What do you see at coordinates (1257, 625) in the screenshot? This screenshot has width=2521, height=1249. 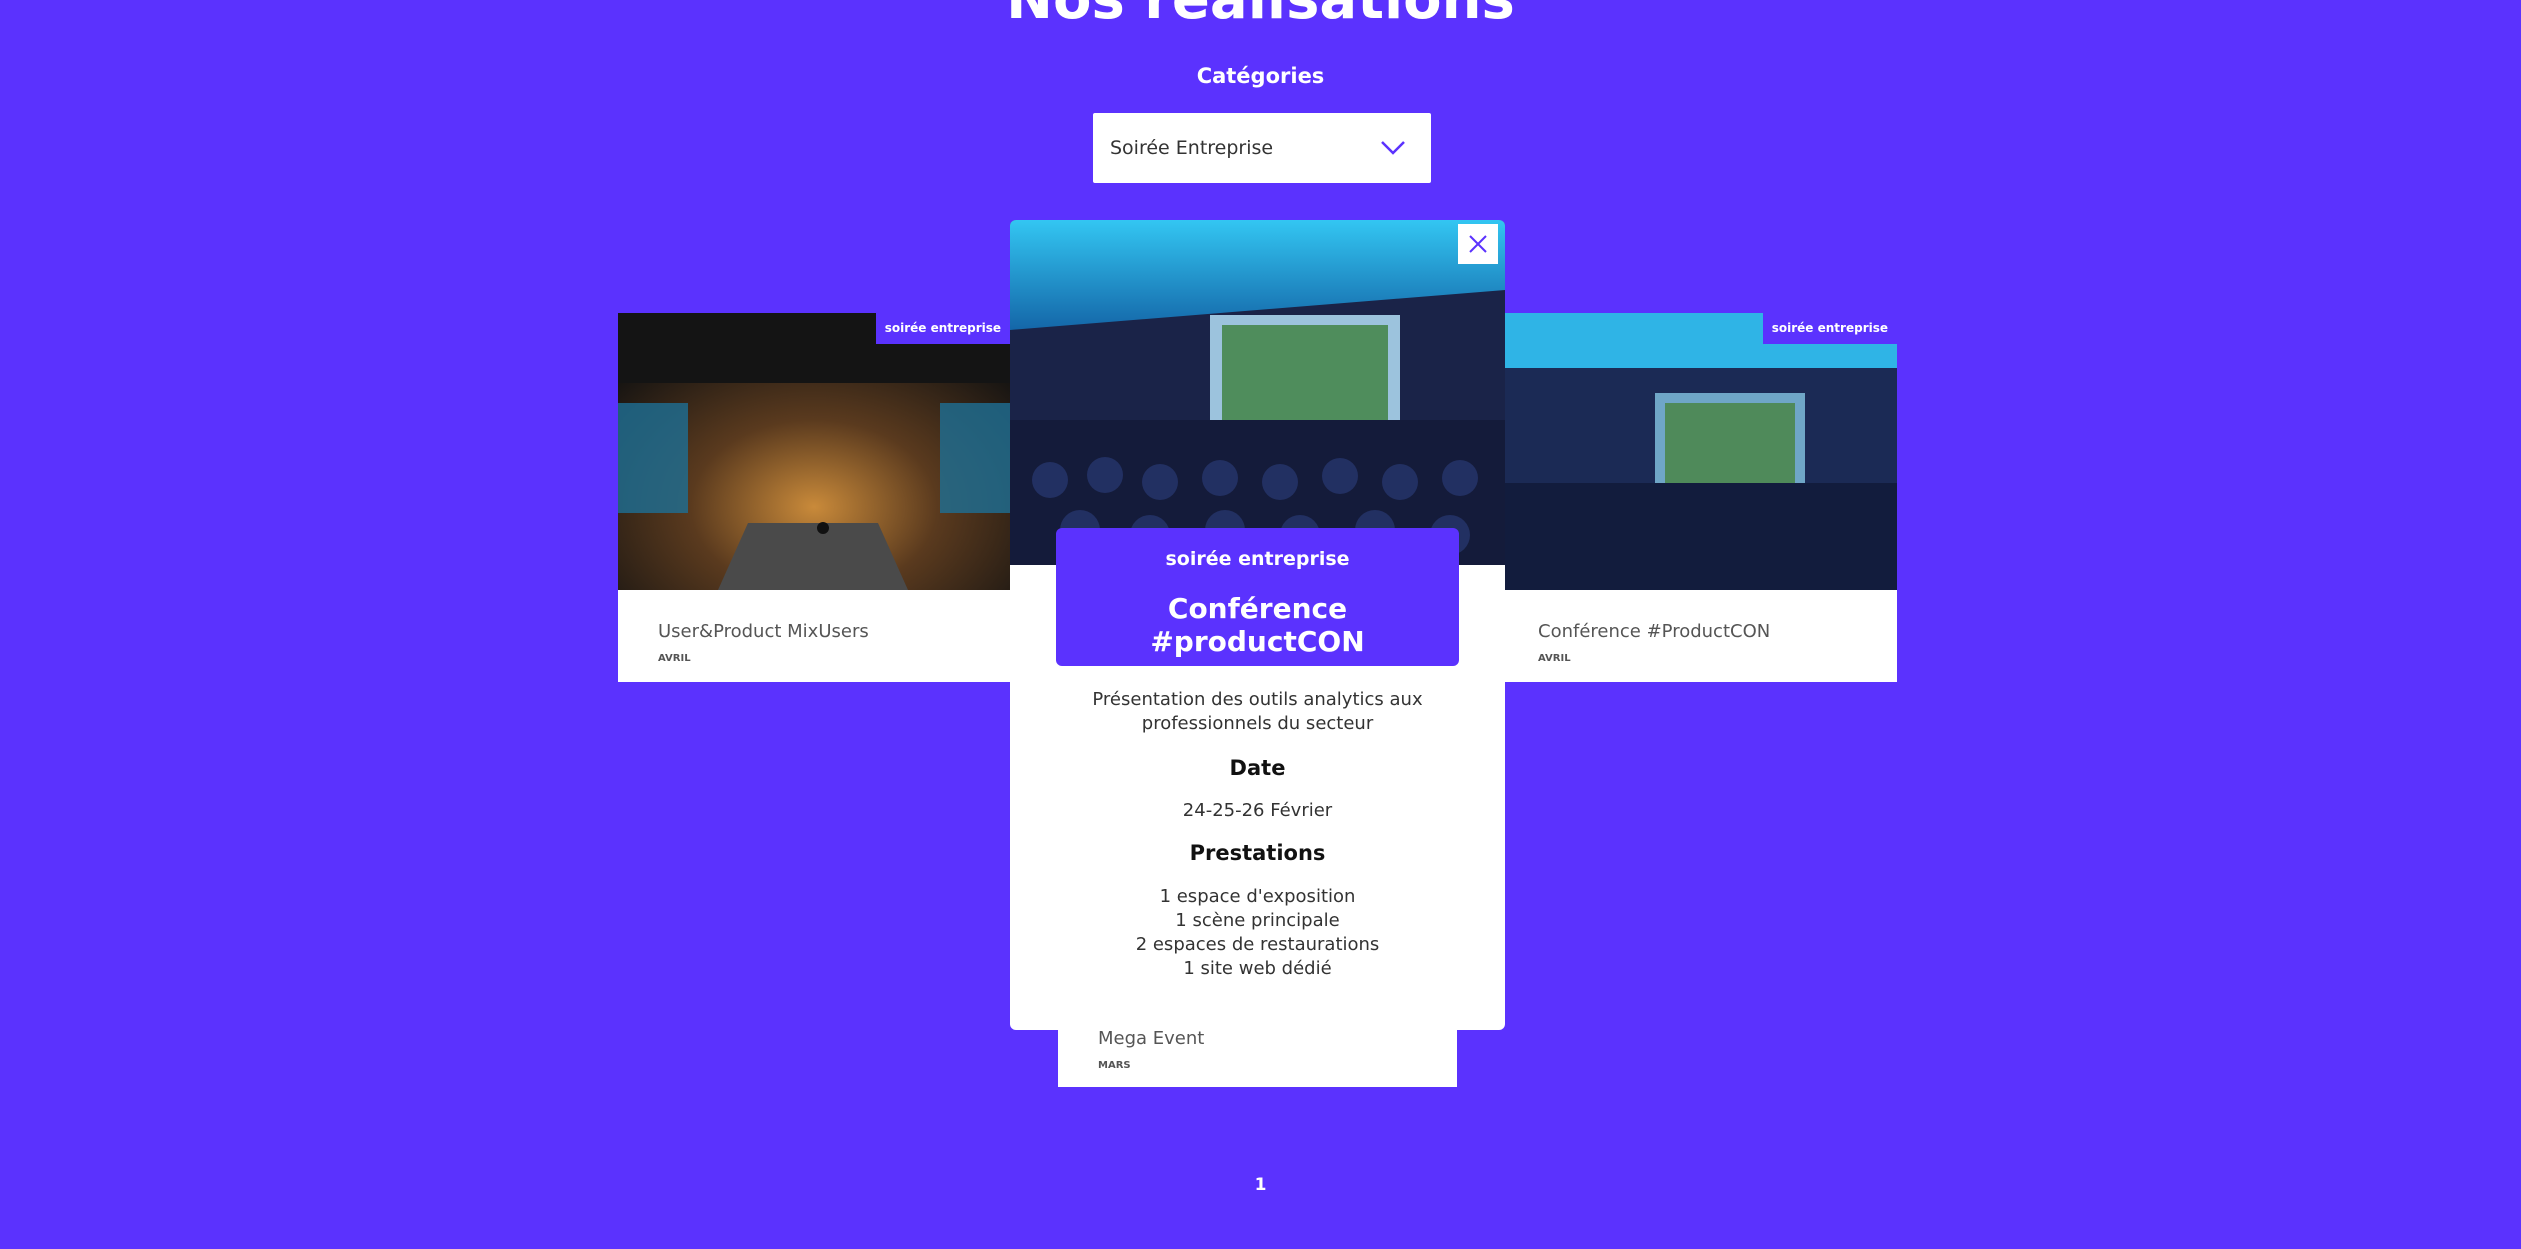 I see `modal-title: Conférence #productCON` at bounding box center [1257, 625].